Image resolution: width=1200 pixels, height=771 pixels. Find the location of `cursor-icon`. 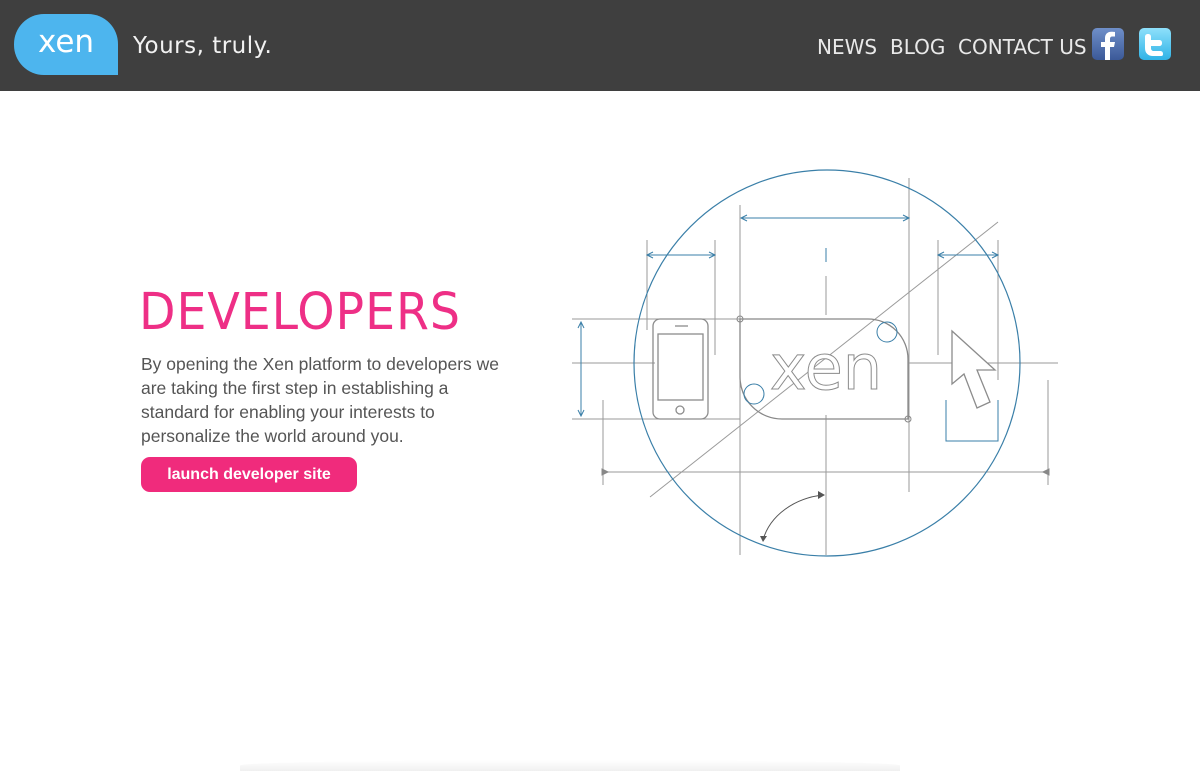

cursor-icon is located at coordinates (974, 369).